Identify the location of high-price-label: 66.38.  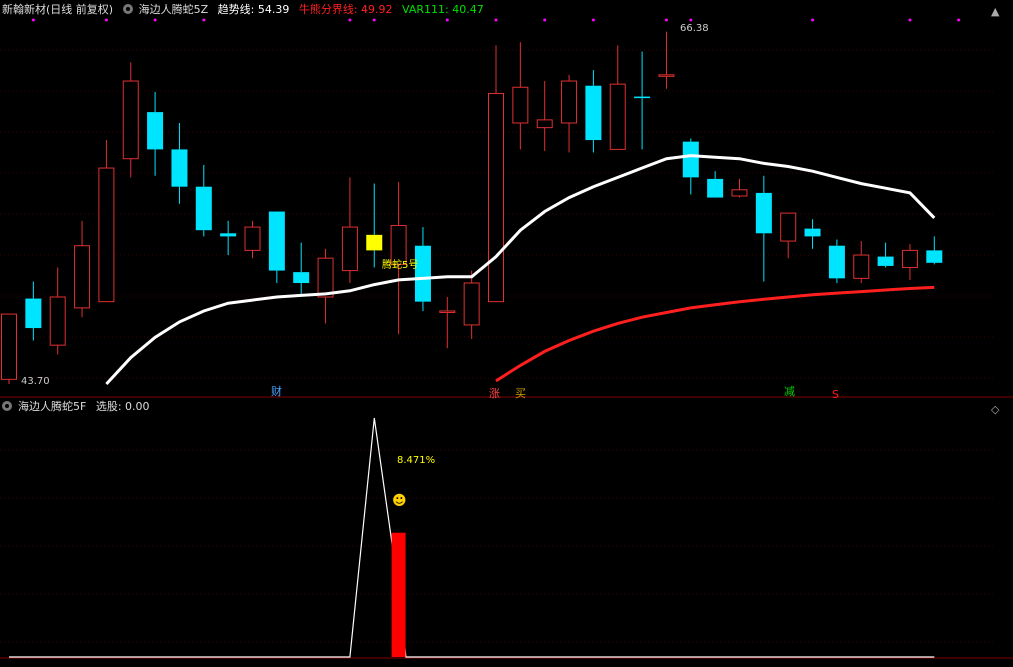
(694, 28).